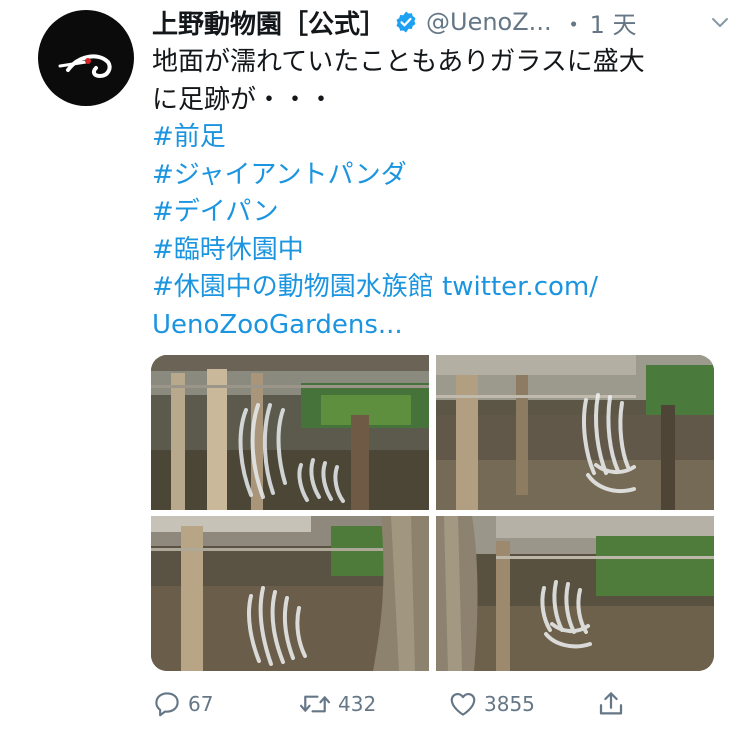  What do you see at coordinates (243, 99) in the screenshot?
I see `text-line: に足跡が・・・` at bounding box center [243, 99].